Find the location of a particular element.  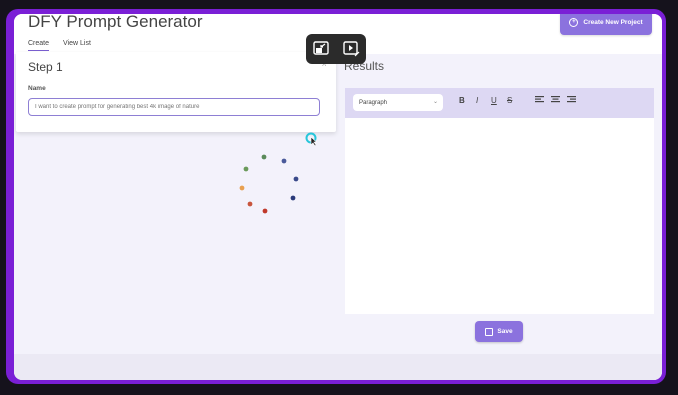

plus-circle-icon: + is located at coordinates (574, 22).